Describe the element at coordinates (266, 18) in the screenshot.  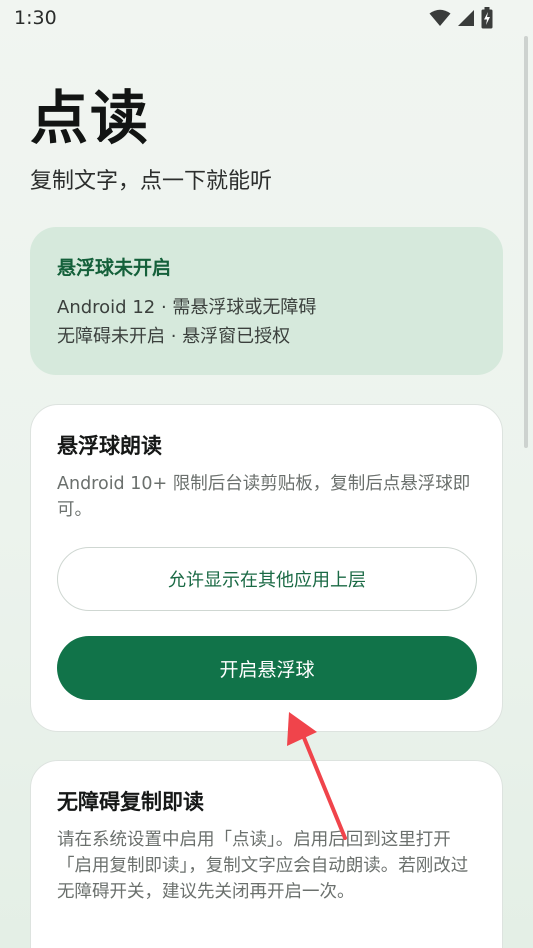
I see `status-bar: 1:30` at that location.